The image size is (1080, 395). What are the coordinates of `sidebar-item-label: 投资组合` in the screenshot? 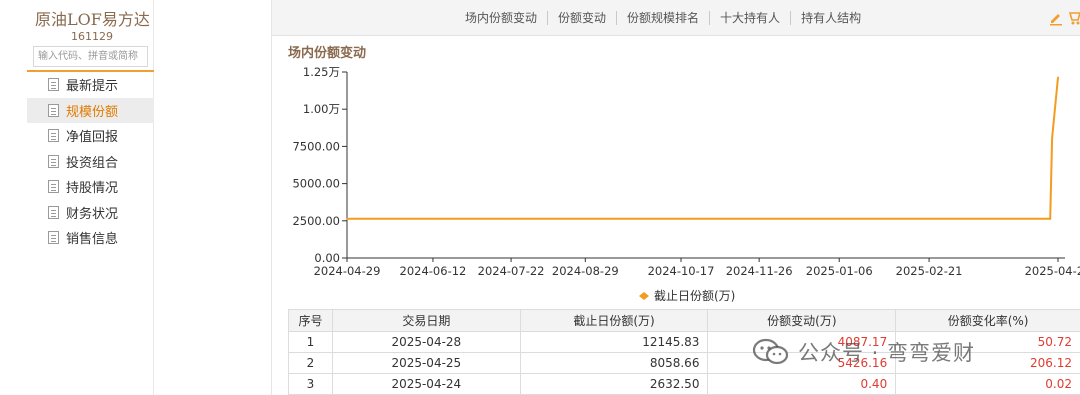 It's located at (92, 163).